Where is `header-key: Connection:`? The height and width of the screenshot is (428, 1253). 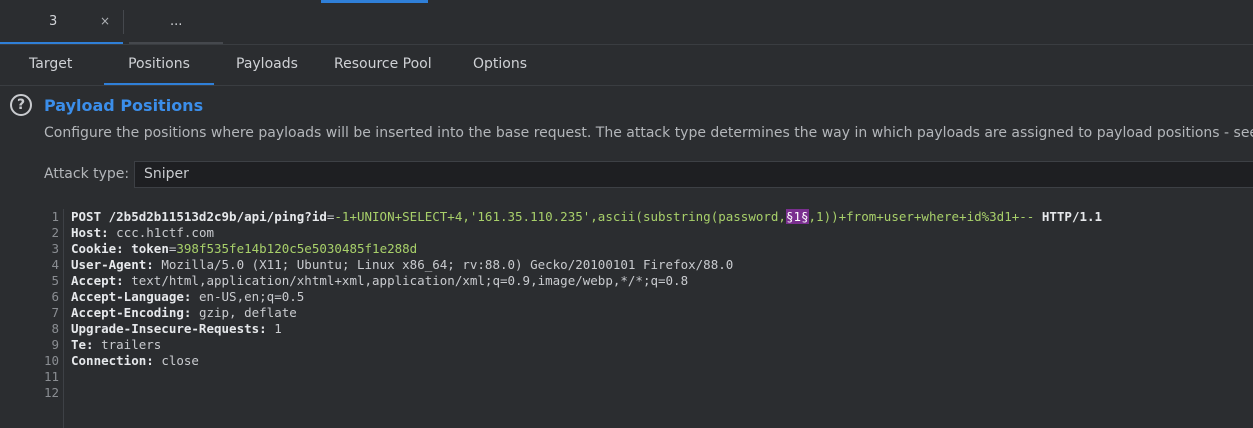
header-key: Connection: is located at coordinates (112, 360).